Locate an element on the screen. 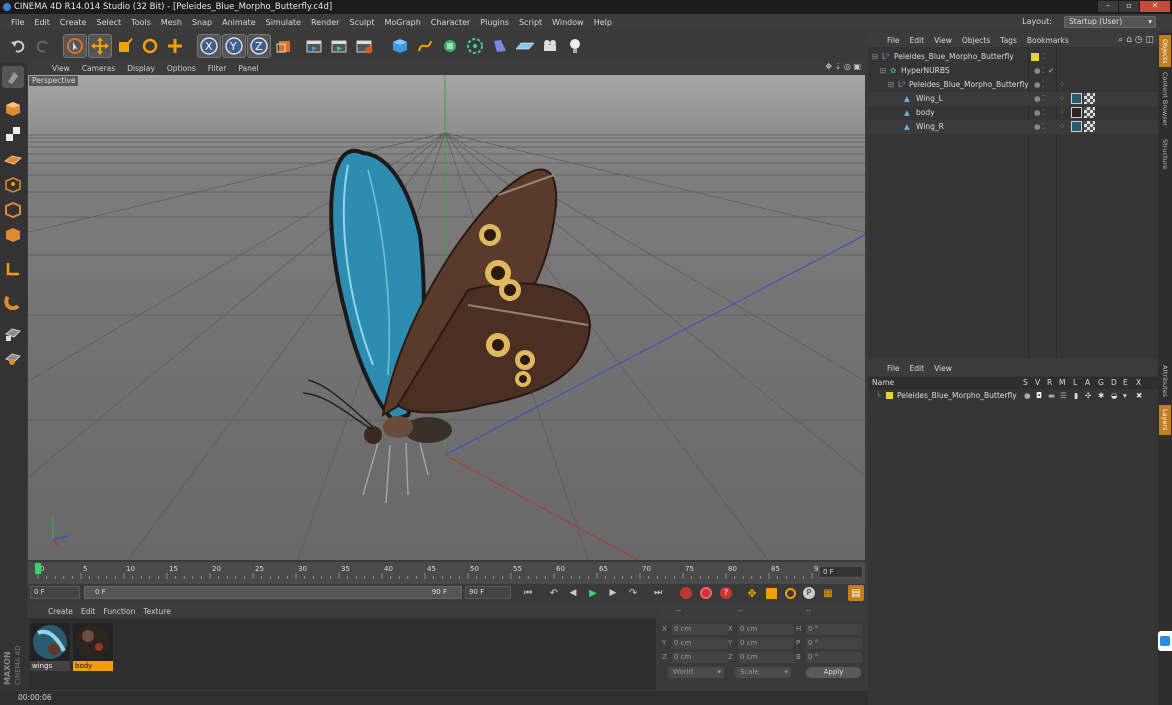  key-help-button: ? is located at coordinates (726, 593).